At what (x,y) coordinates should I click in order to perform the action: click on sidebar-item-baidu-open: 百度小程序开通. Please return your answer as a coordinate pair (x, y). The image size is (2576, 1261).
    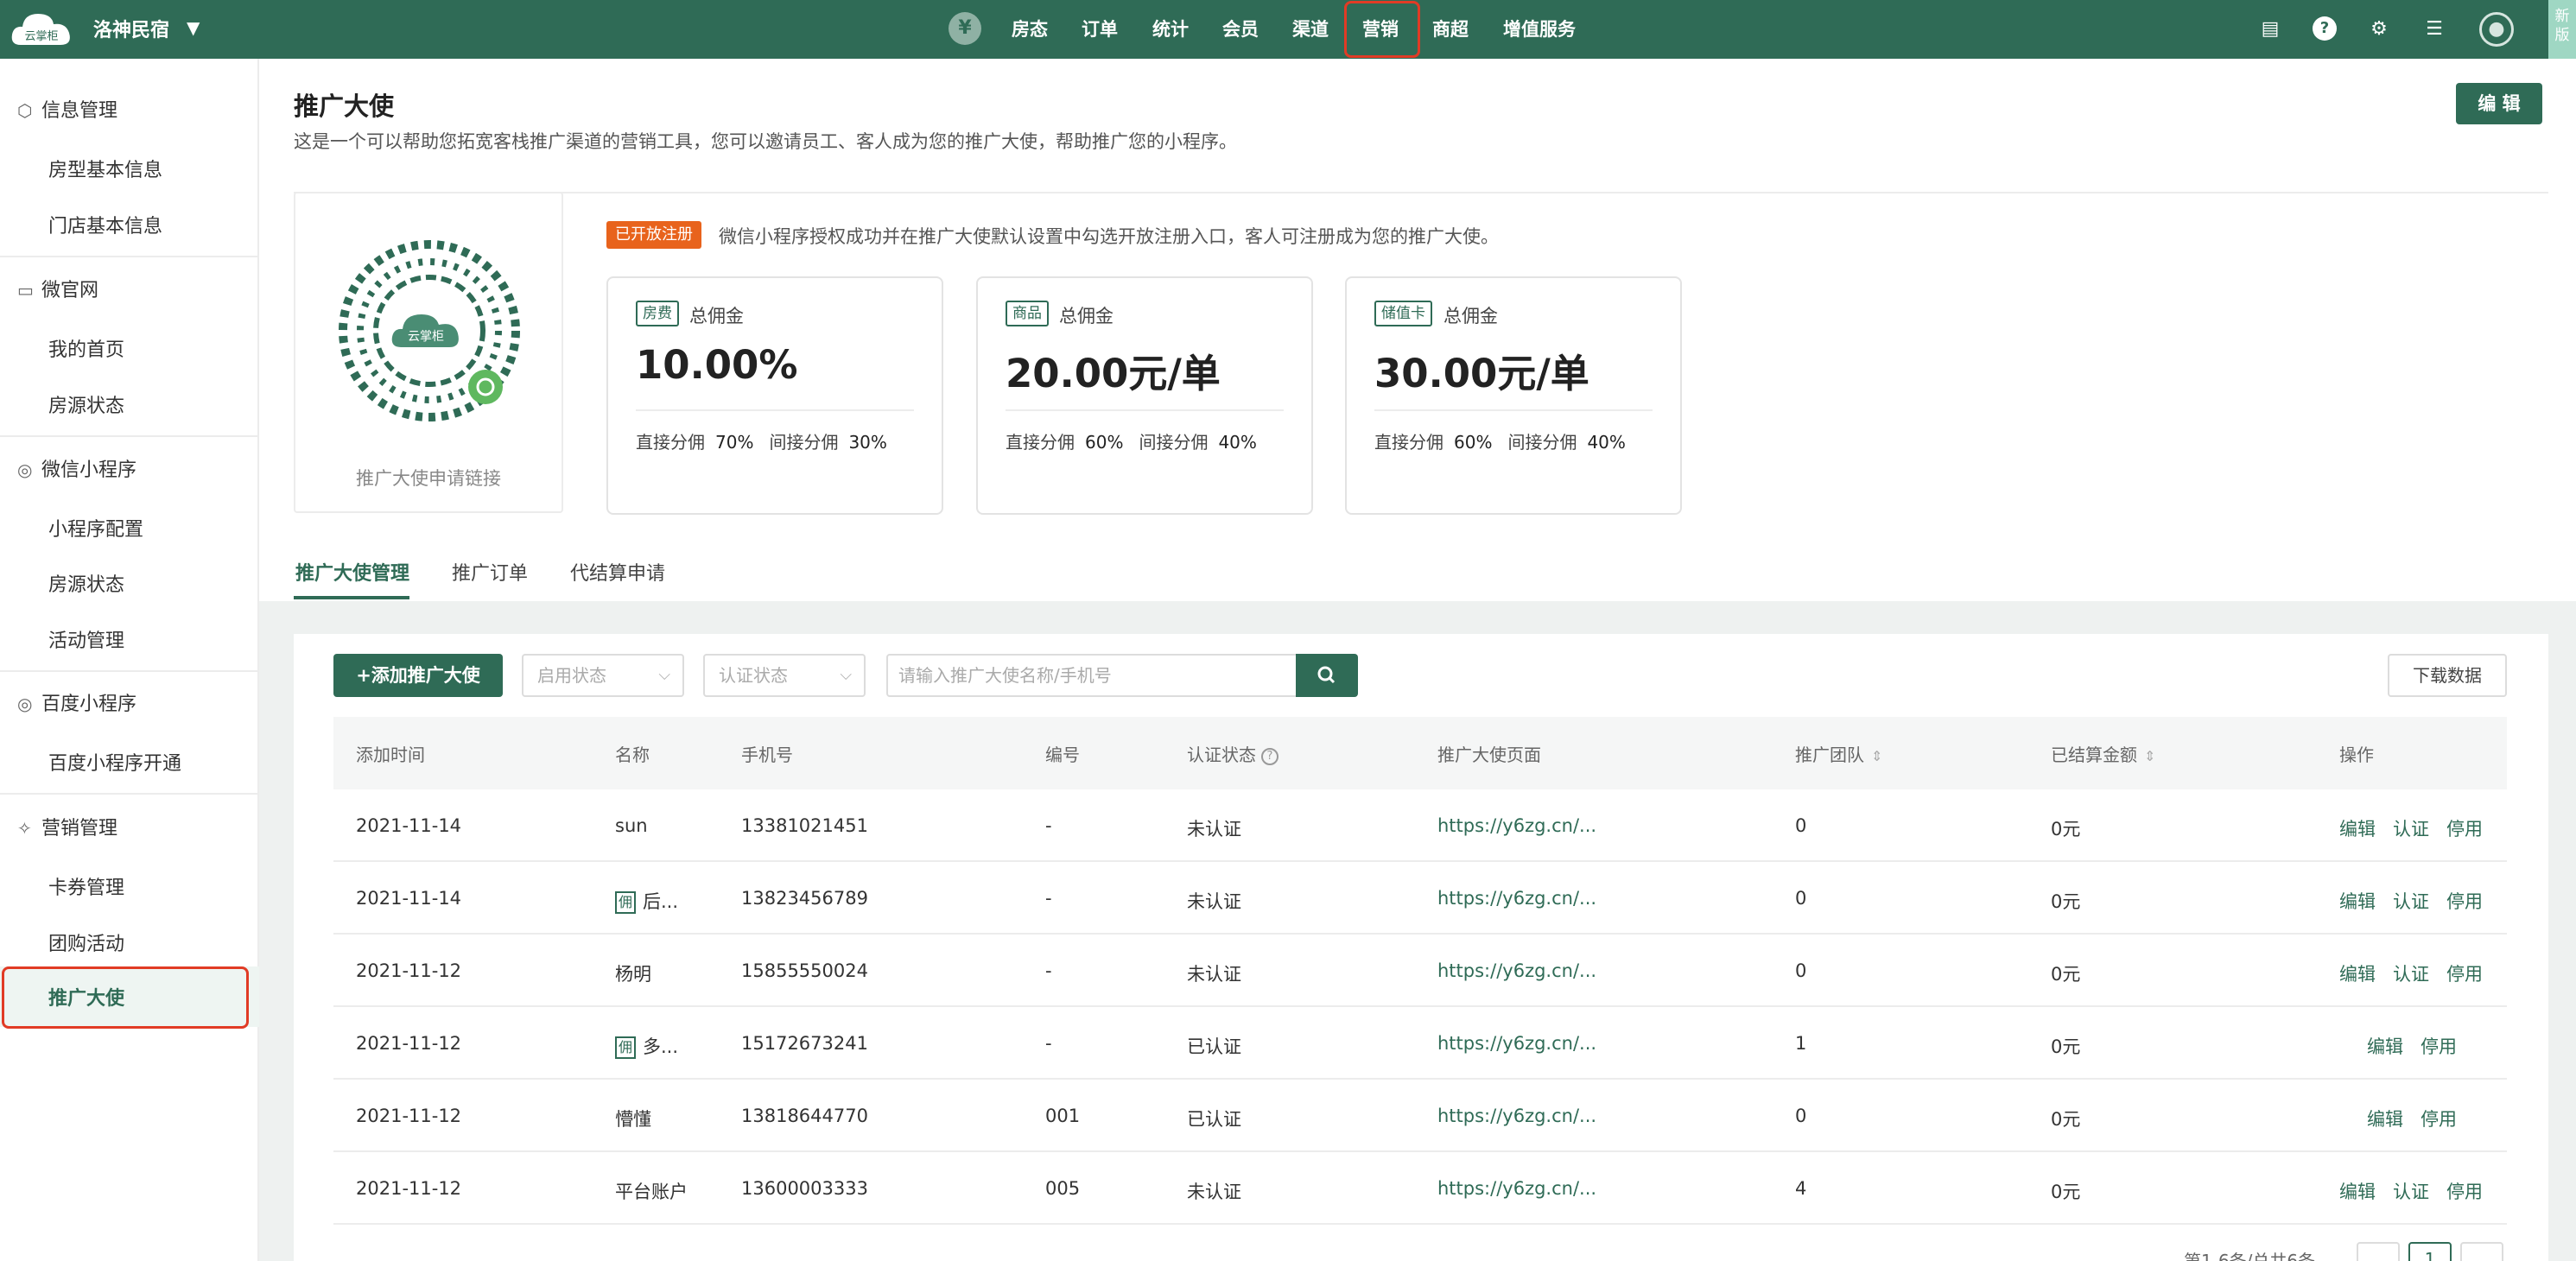
    Looking at the image, I should click on (114, 762).